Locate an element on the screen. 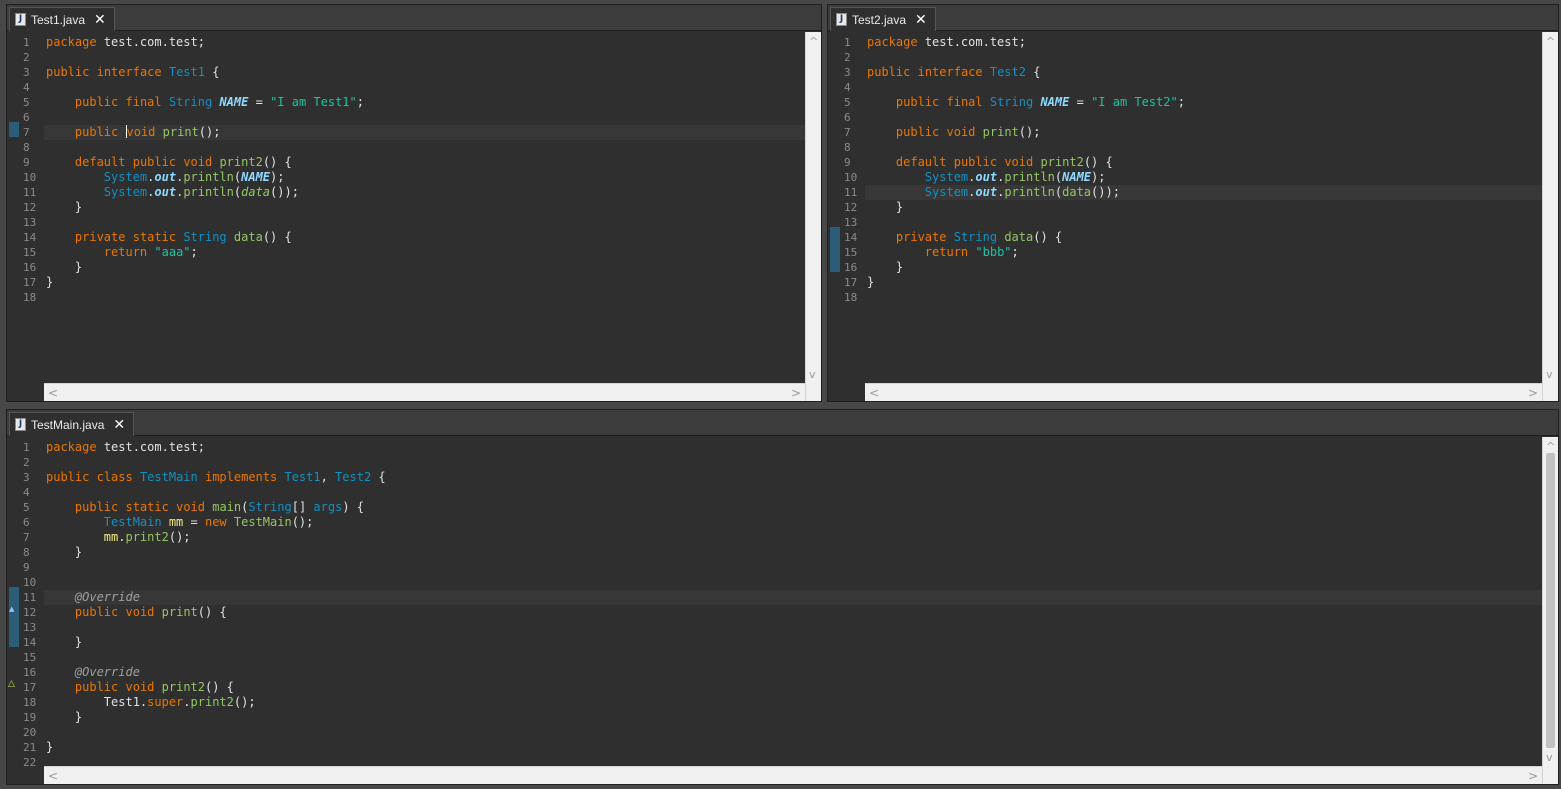 This screenshot has height=789, width=1561. override-icon: ▲ is located at coordinates (14, 609).